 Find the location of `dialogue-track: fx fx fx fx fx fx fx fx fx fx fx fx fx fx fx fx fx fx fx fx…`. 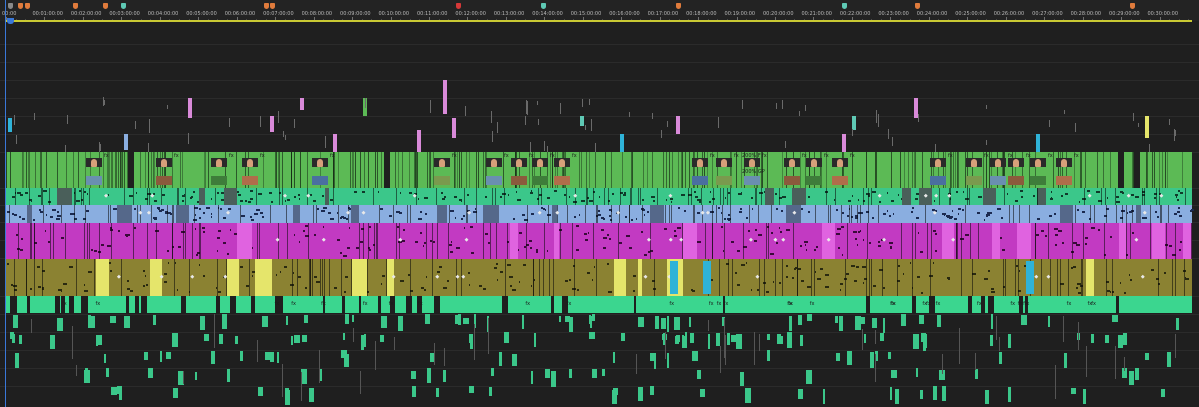

dialogue-track: fx fx fx fx fx fx fx fx fx fx fx fx fx fx fx fx fx fx fx fx… is located at coordinates (599, 304).